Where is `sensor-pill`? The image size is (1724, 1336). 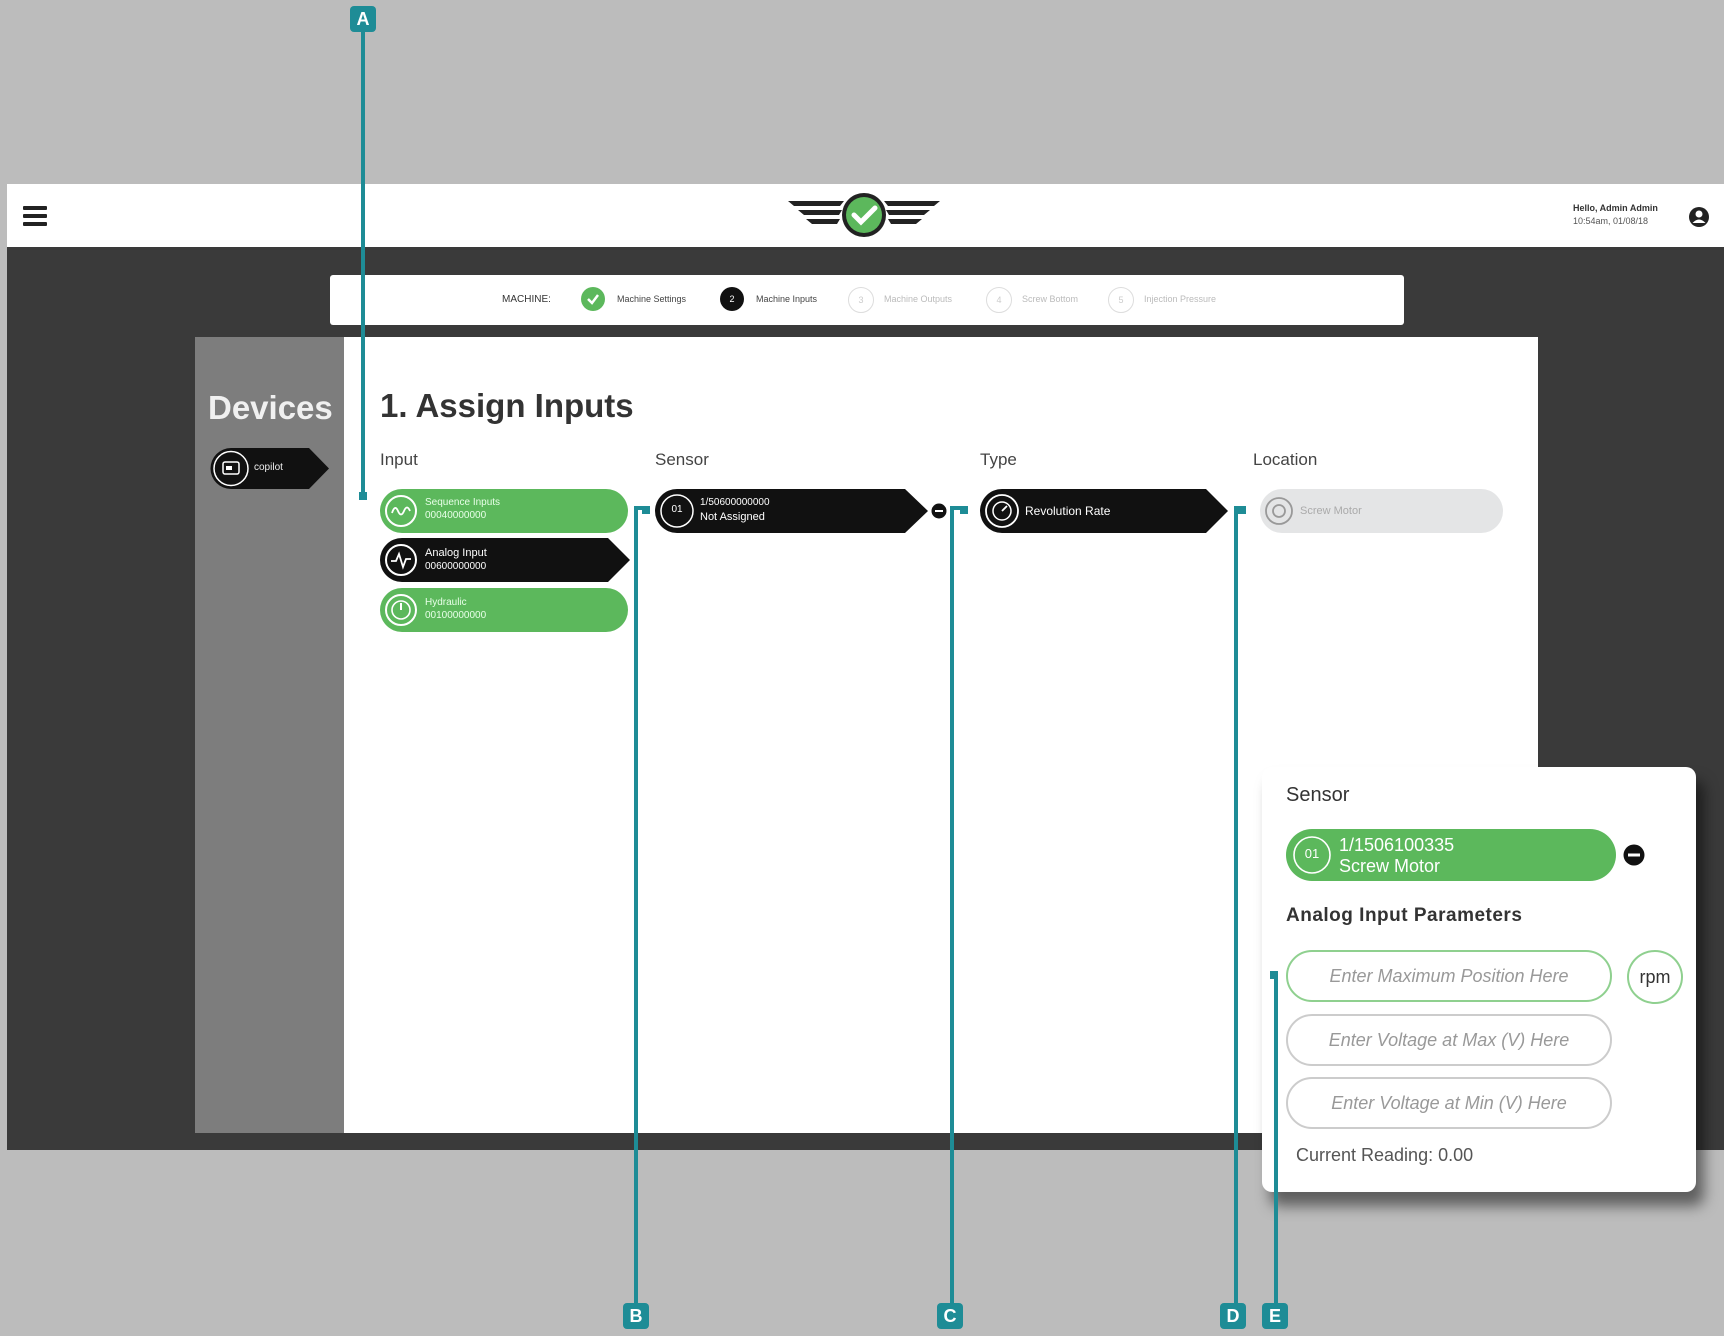
sensor-pill is located at coordinates (791, 511).